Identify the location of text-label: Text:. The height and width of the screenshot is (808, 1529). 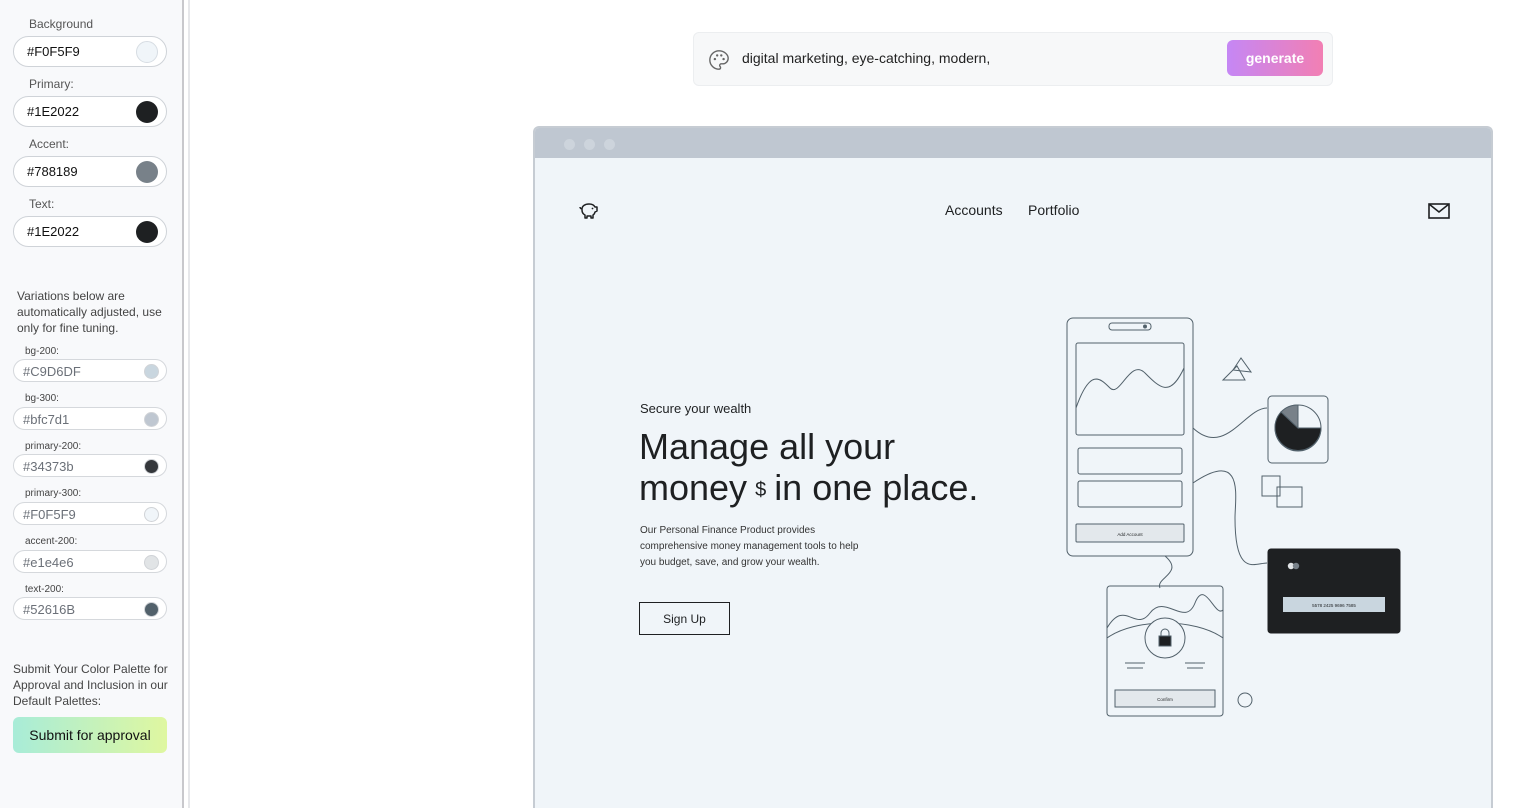
(42, 204).